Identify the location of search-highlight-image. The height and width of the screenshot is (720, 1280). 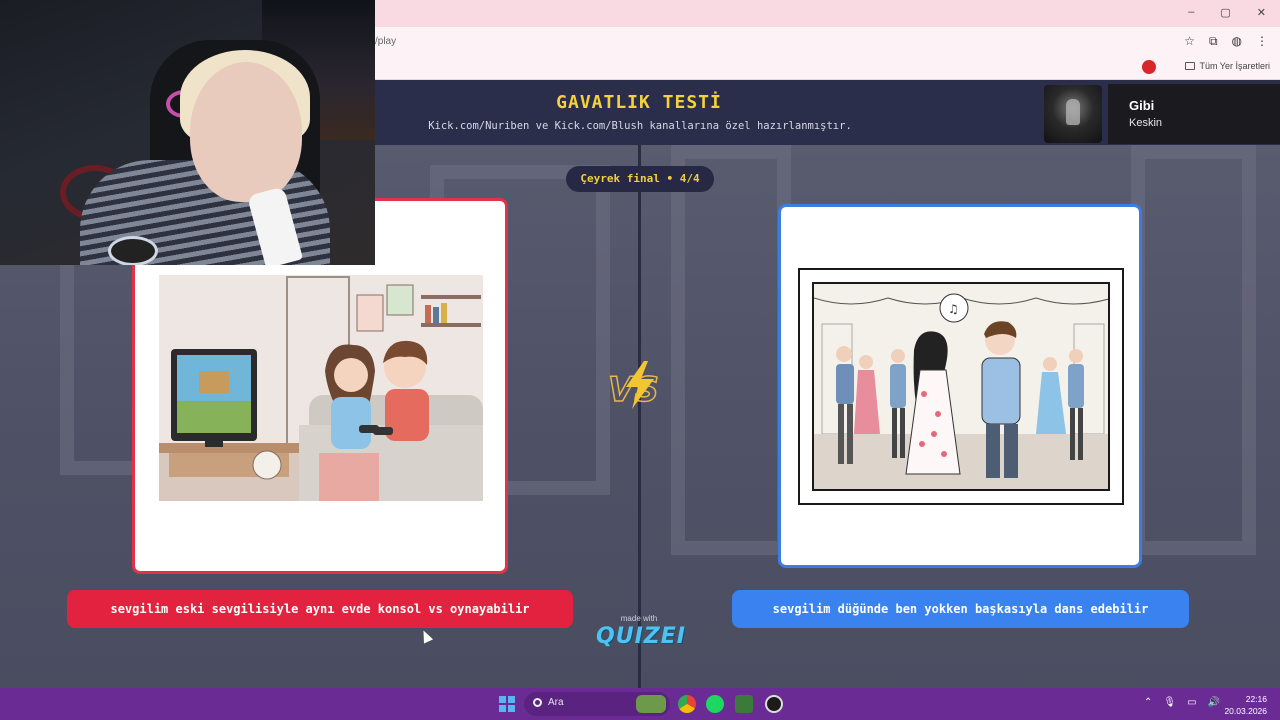
(651, 704).